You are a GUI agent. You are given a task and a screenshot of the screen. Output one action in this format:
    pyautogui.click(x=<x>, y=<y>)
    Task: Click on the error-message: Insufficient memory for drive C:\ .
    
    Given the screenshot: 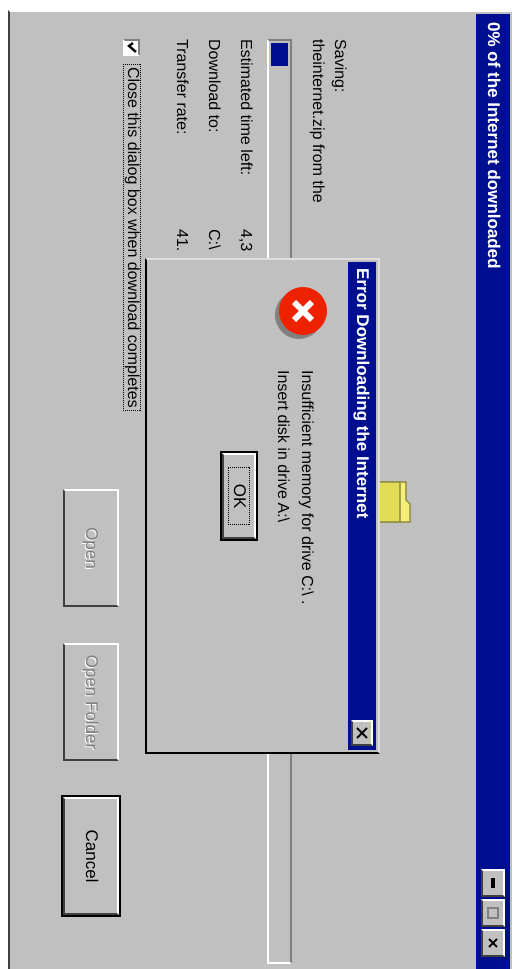 What is the action you would take?
    pyautogui.click(x=306, y=487)
    